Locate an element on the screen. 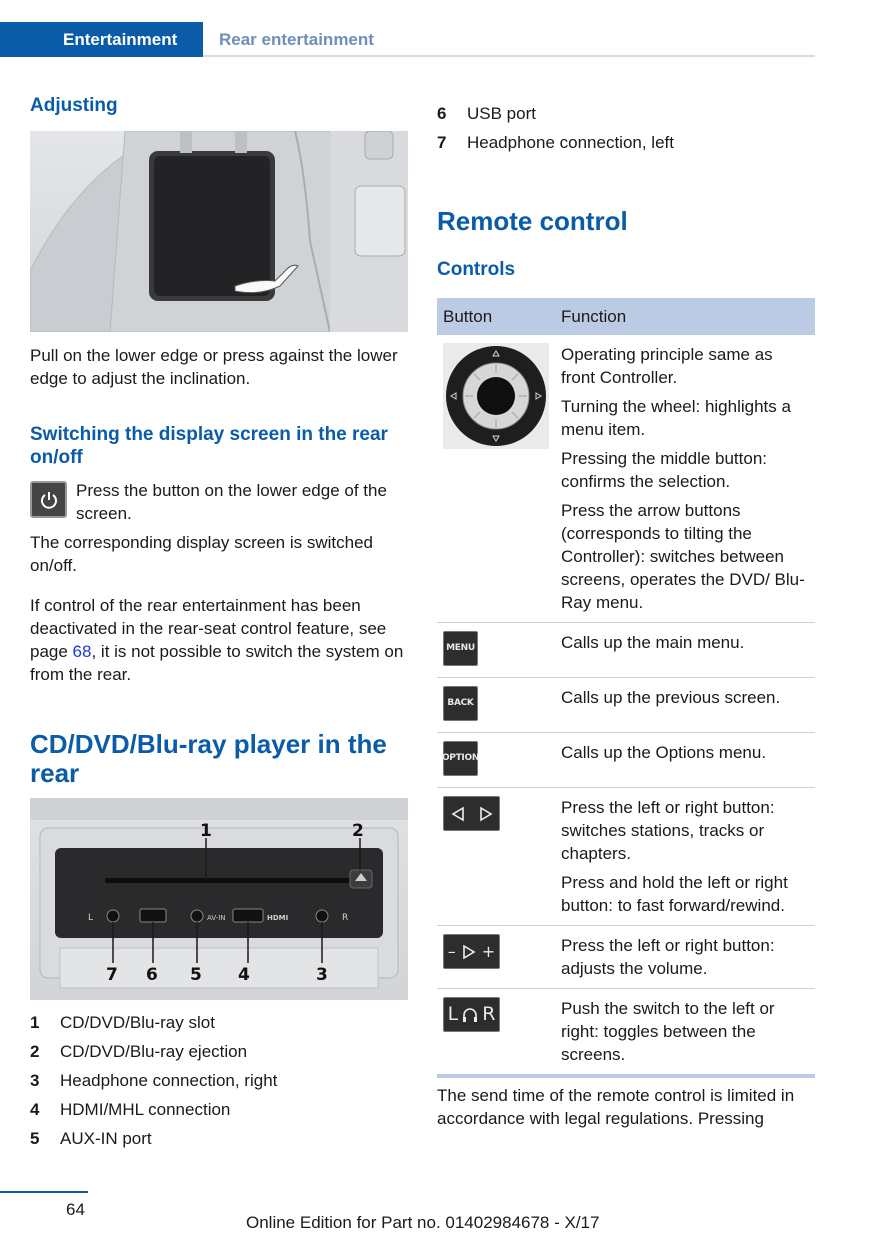 The height and width of the screenshot is (1241, 875). fig-label-3: 3 is located at coordinates (322, 975).